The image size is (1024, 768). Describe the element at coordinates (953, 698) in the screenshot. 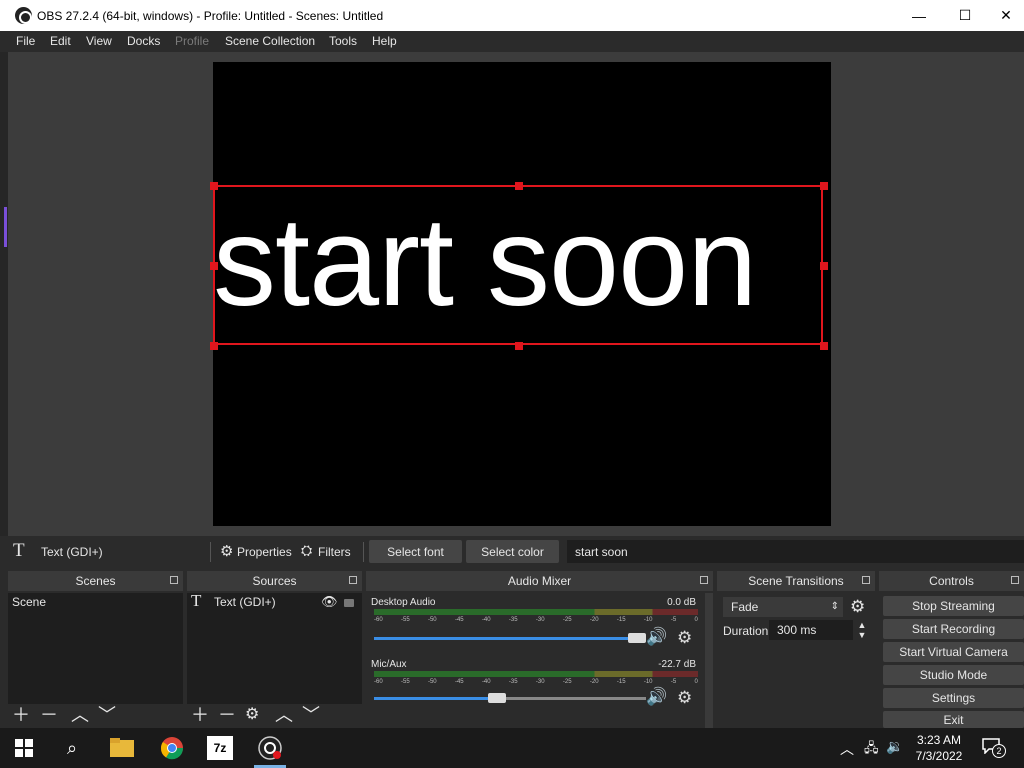

I see `settings-button: Settings` at that location.